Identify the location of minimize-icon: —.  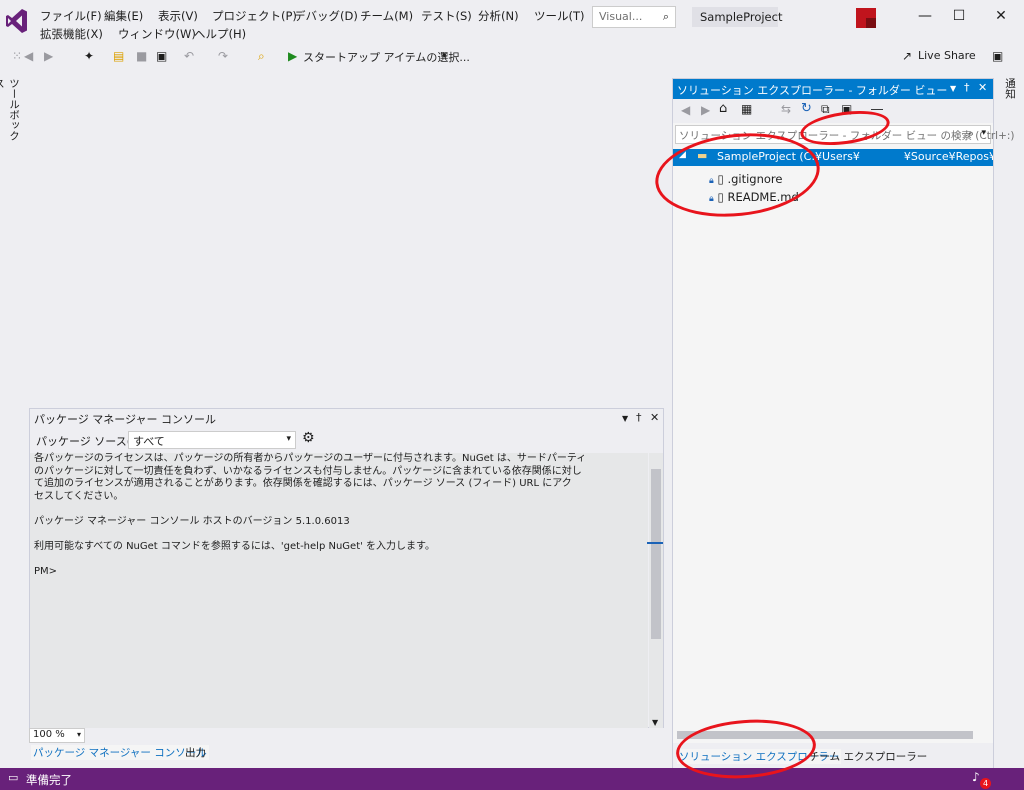
(925, 16).